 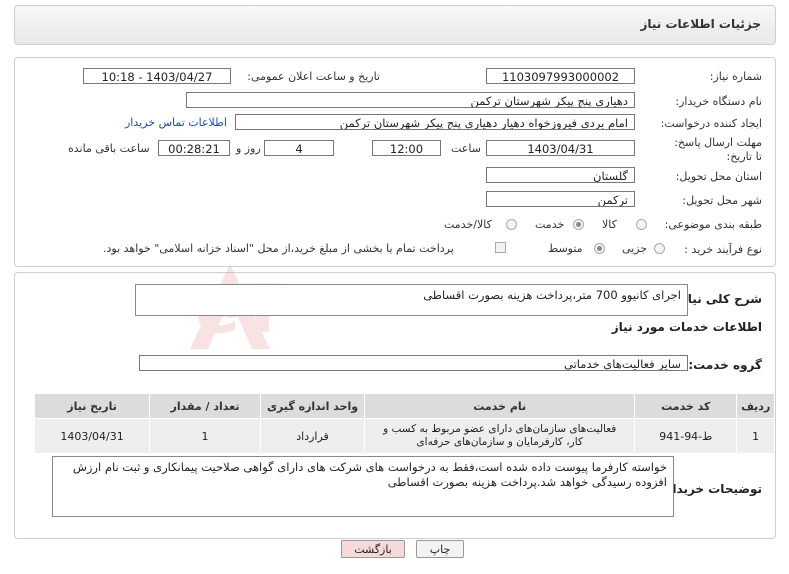 What do you see at coordinates (718, 149) in the screenshot?
I see `deadline-label: مهلت ارسال پاسخ: تا تاریخ:` at bounding box center [718, 149].